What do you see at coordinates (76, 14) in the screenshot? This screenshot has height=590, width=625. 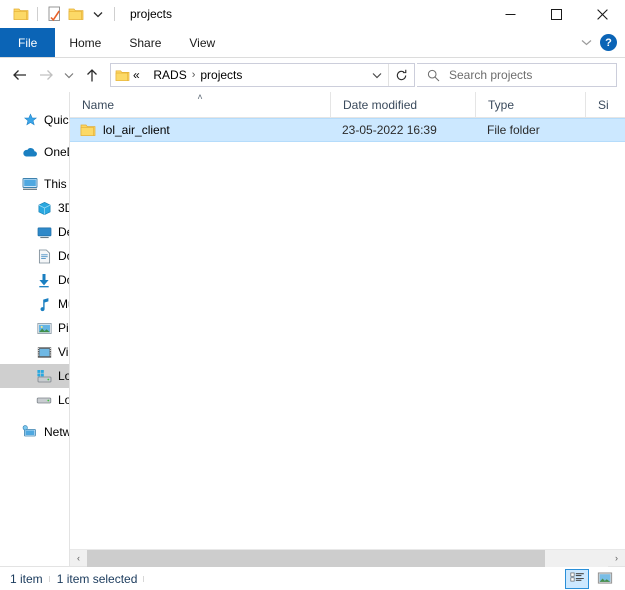 I see `new-folder-icon` at bounding box center [76, 14].